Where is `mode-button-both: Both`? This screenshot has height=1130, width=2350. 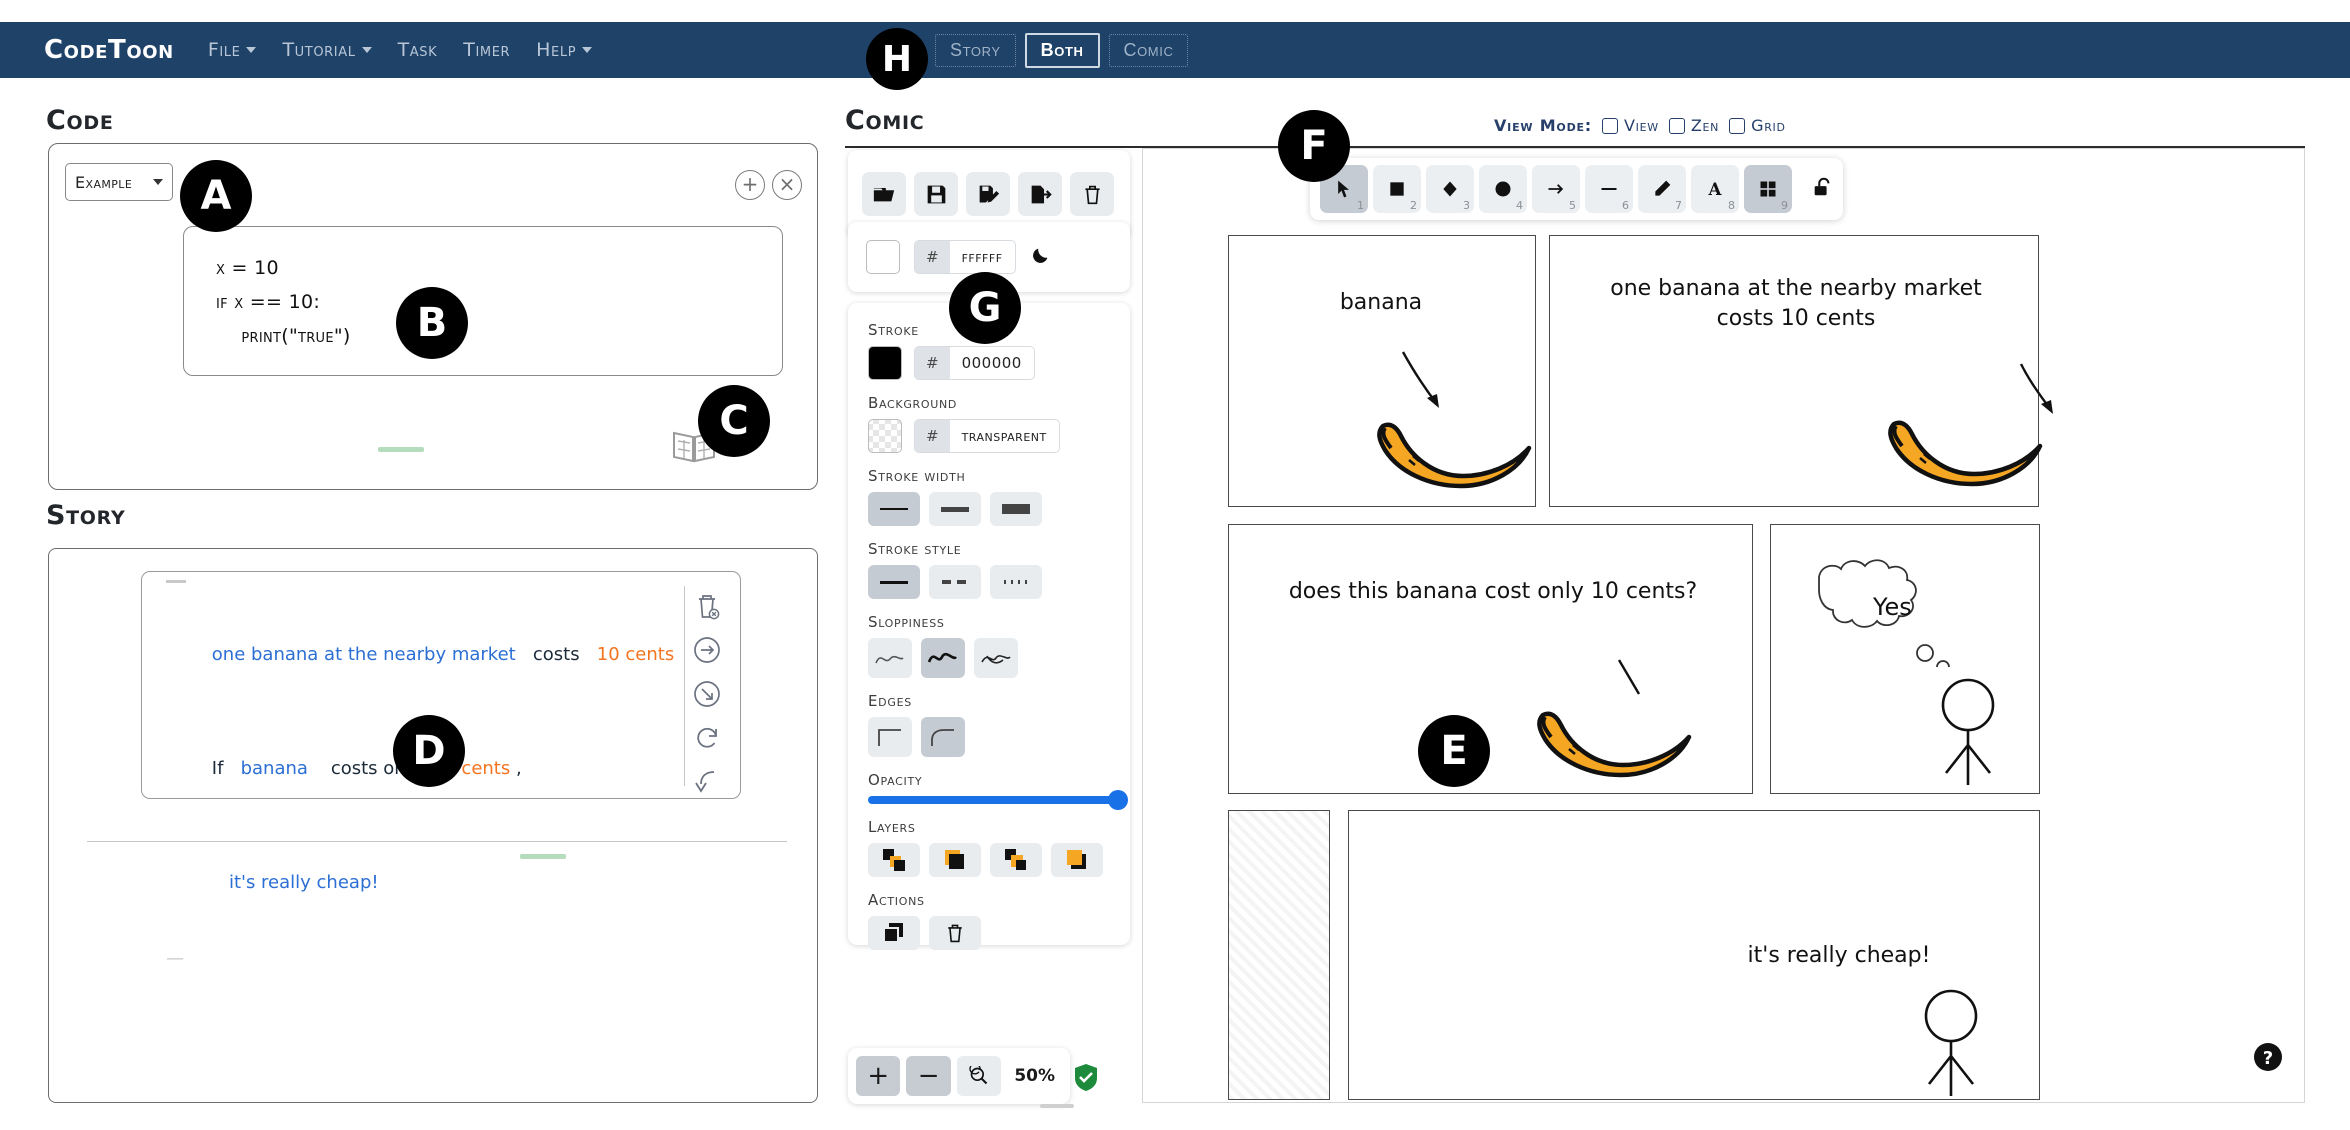
mode-button-both: Both is located at coordinates (1062, 50).